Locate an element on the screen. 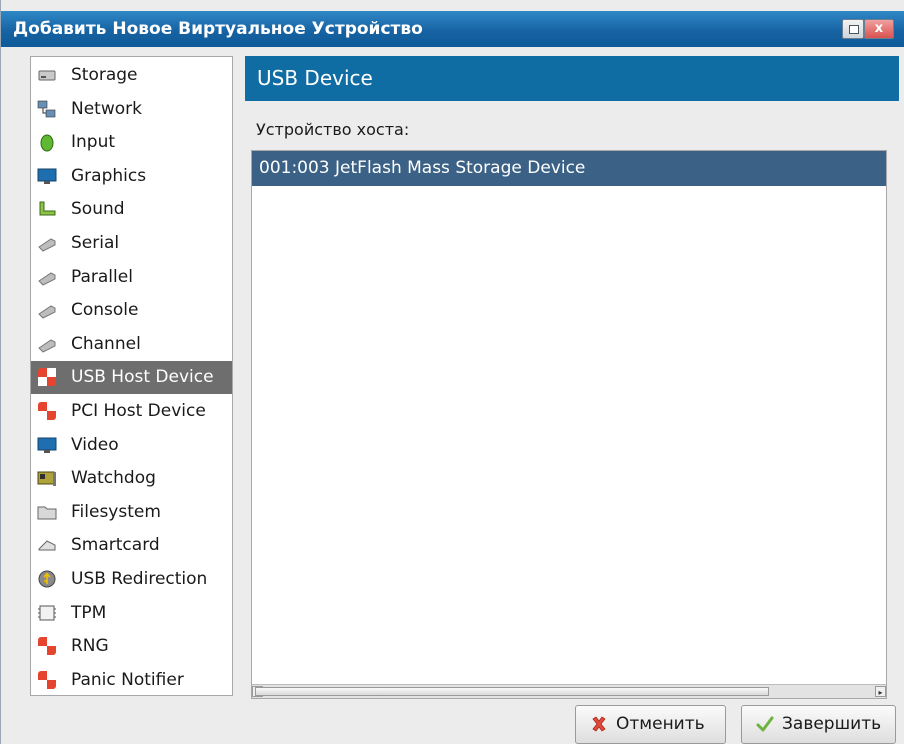 The width and height of the screenshot is (904, 744). network-icon is located at coordinates (46, 108).